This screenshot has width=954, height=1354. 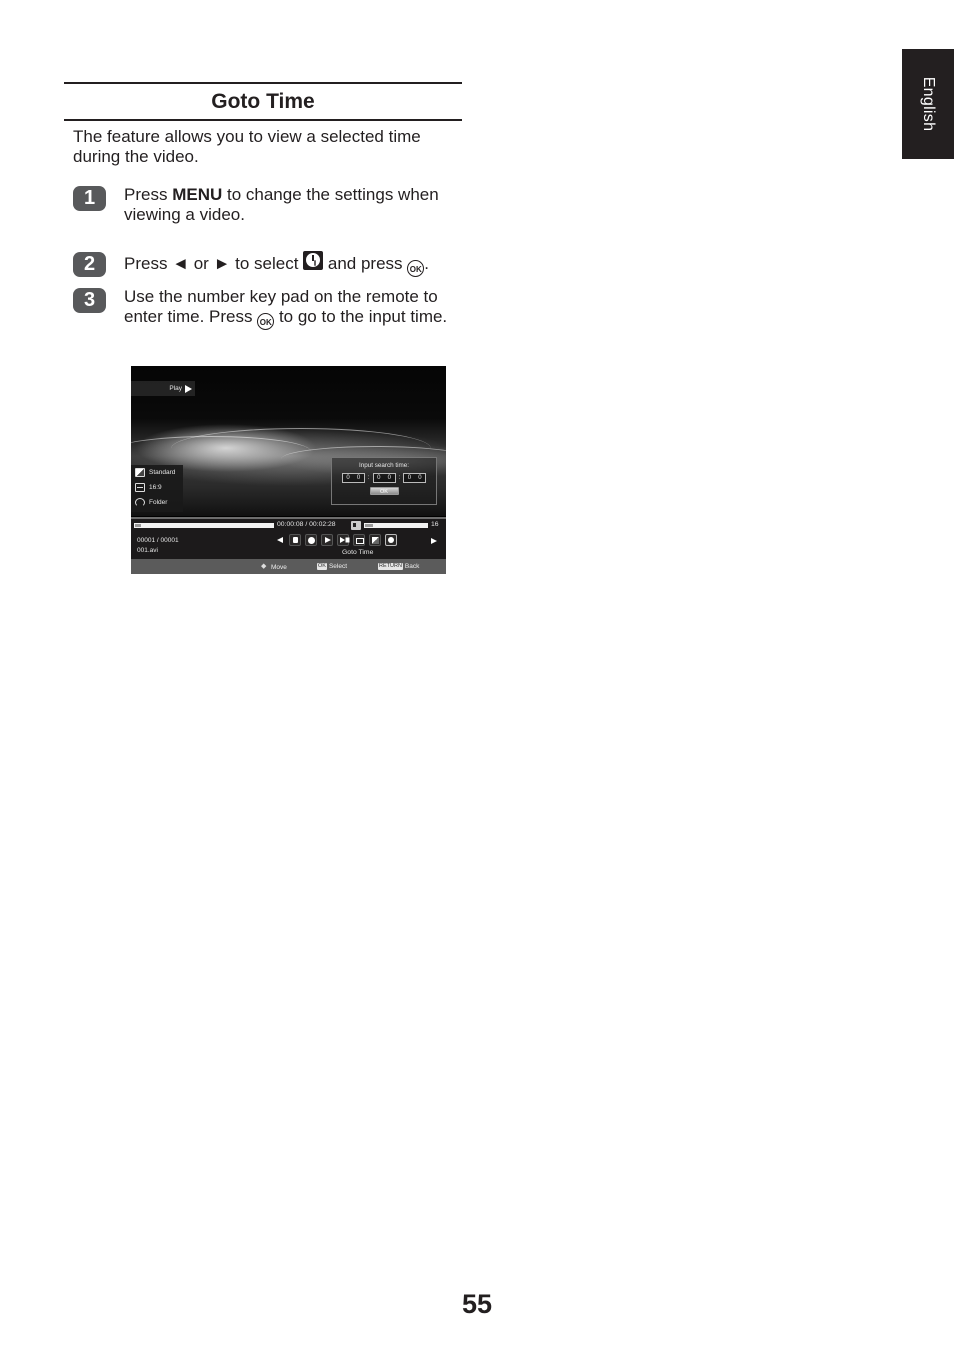 I want to click on menu-item-picture-mode: Standard, so click(x=157, y=472).